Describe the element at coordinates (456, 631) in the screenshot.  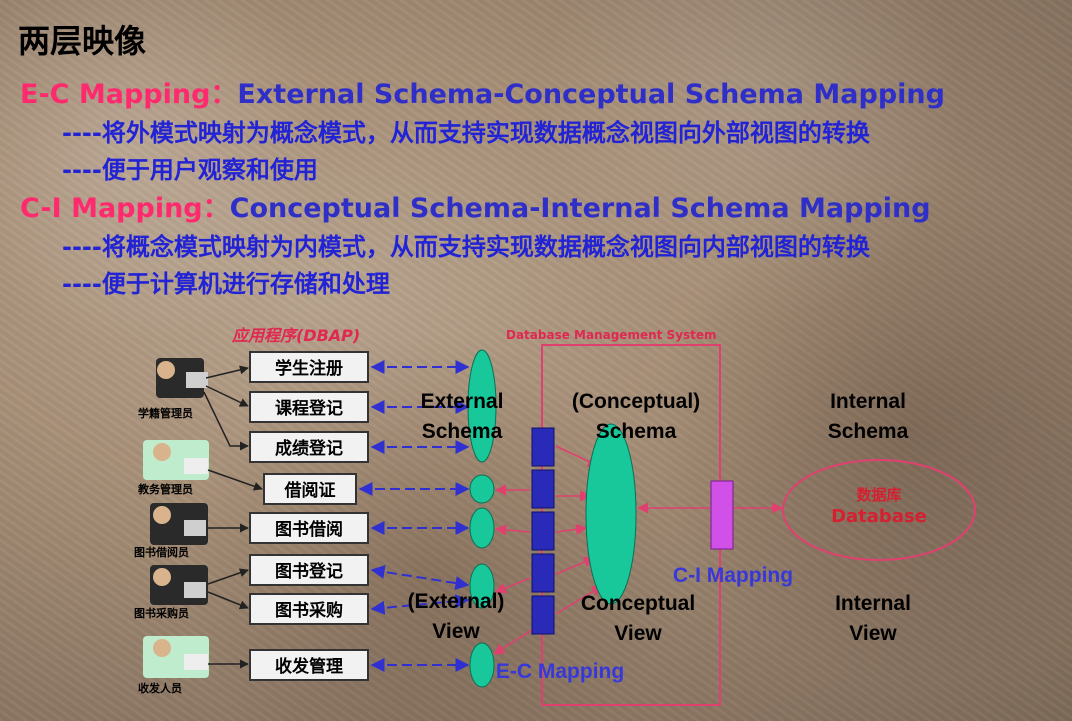
I see `external-view-label-2: View` at that location.